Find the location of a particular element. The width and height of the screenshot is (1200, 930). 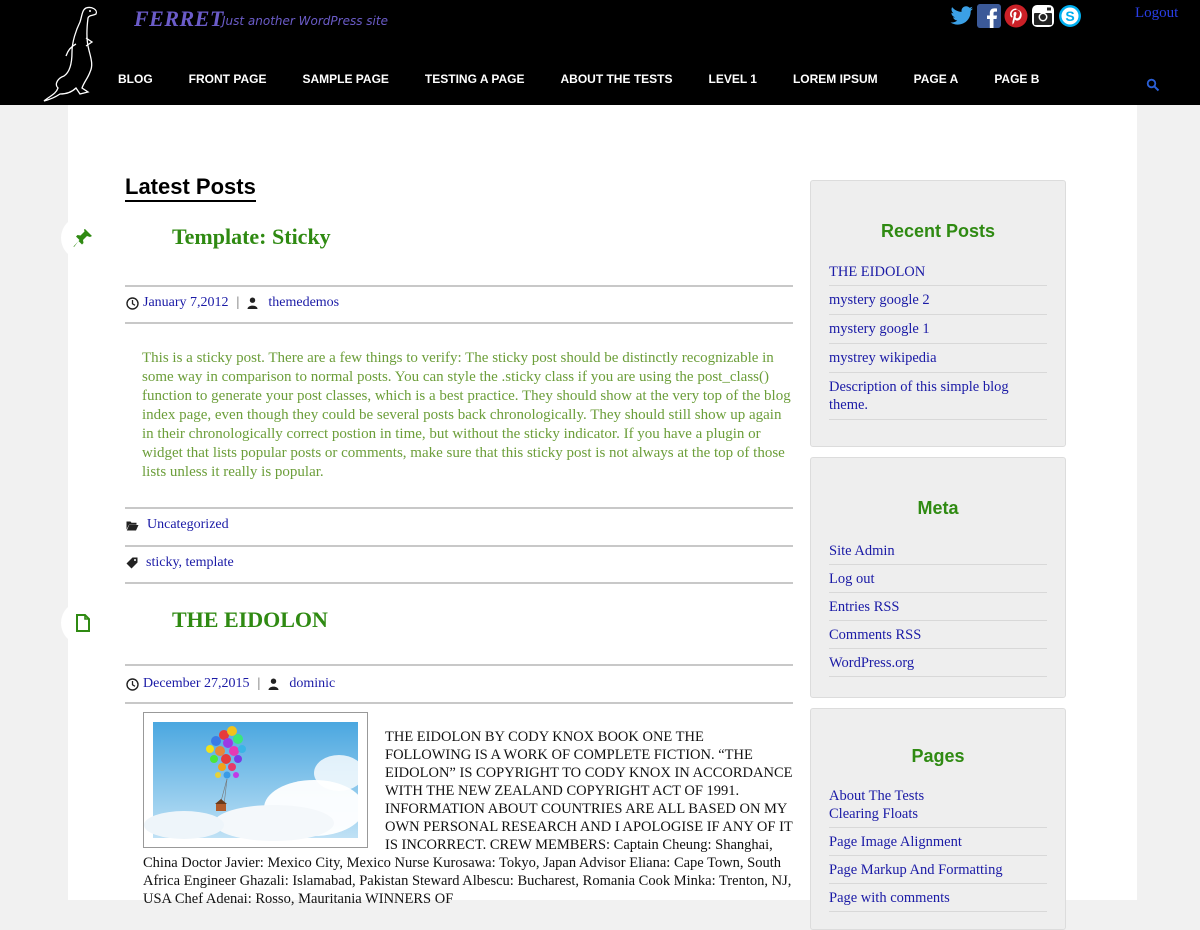

nav-item-testing-a-page: TESTING A PAGE is located at coordinates (475, 79).